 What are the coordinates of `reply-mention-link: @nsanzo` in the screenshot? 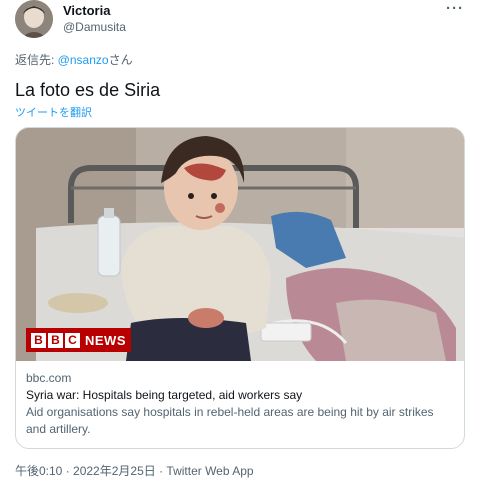 It's located at (83, 60).